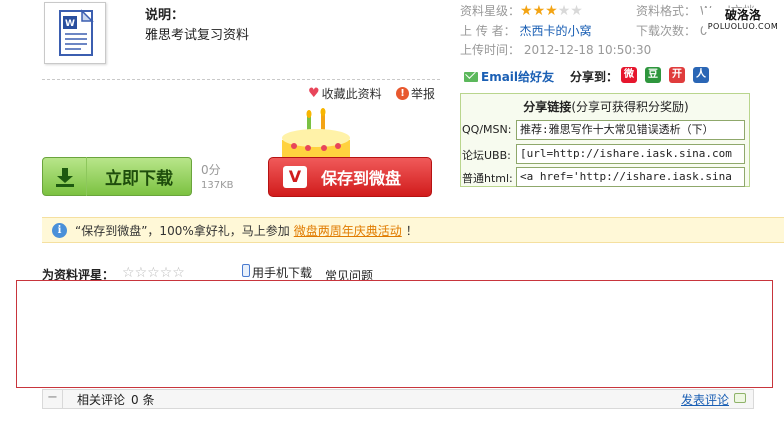 The image size is (784, 448). I want to click on downloads-label: 下载次数：, so click(666, 31).